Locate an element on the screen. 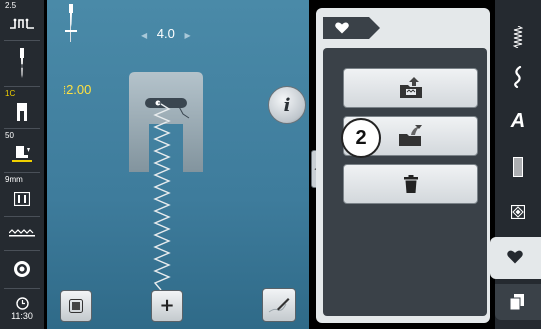 This screenshot has width=541, height=329. square-view-icon is located at coordinates (76, 306).